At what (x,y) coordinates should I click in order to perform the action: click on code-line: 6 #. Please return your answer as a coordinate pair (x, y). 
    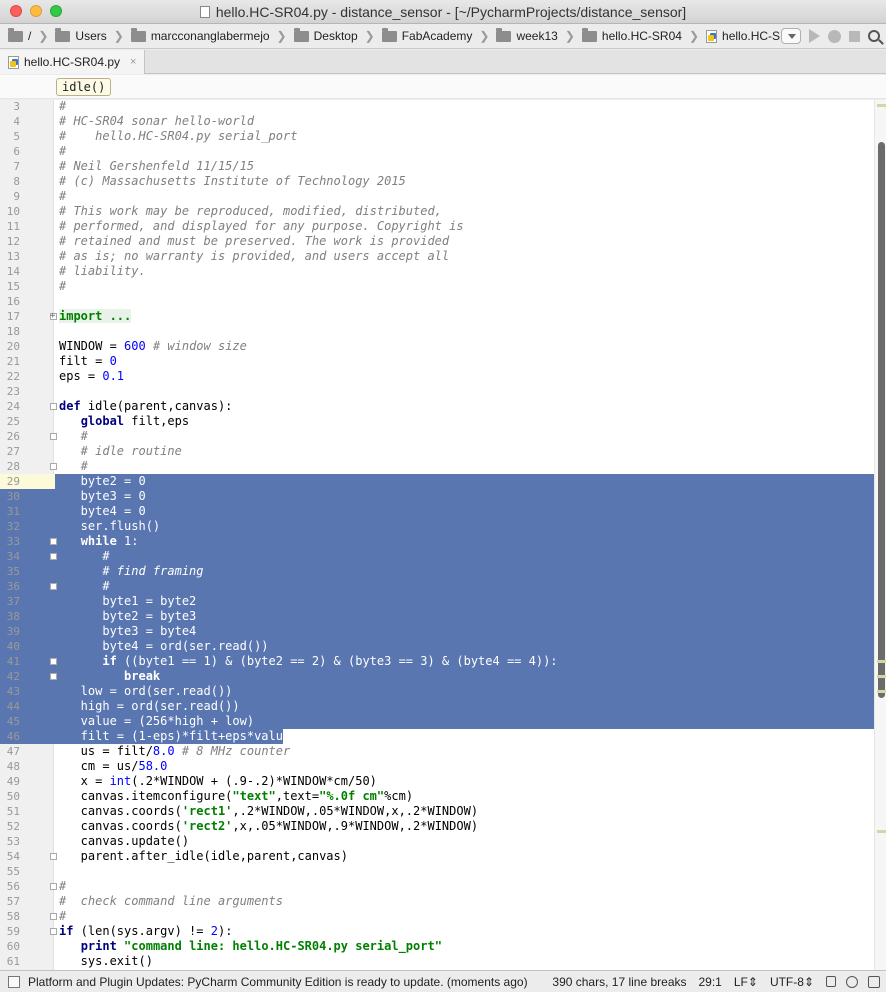
    Looking at the image, I should click on (437, 151).